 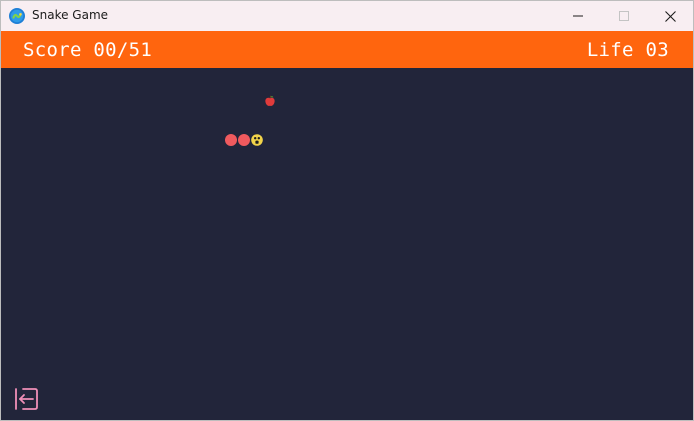 What do you see at coordinates (347, 16) in the screenshot?
I see `title-bar: Snake Game` at bounding box center [347, 16].